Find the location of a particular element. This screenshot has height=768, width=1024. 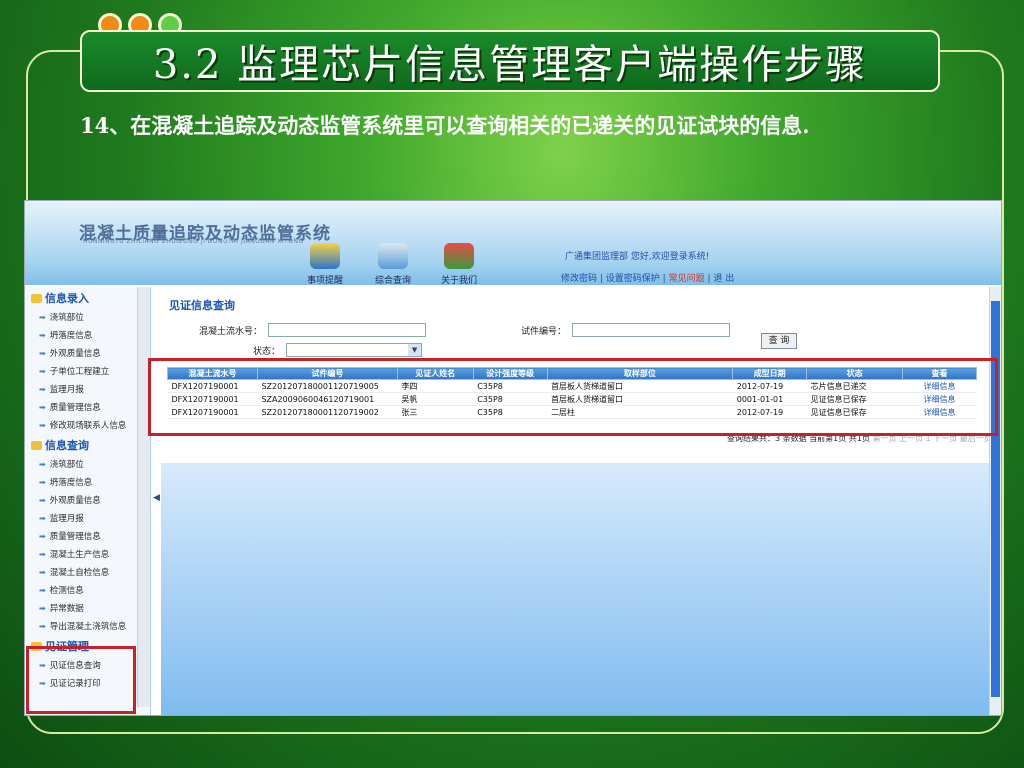

sidebar-item: ➡ 子单位工程建立 is located at coordinates (87, 371).